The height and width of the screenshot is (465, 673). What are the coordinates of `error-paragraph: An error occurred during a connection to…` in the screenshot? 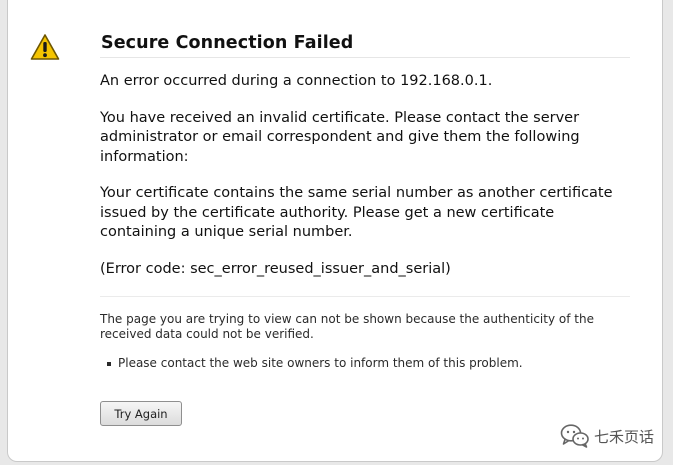 It's located at (296, 81).